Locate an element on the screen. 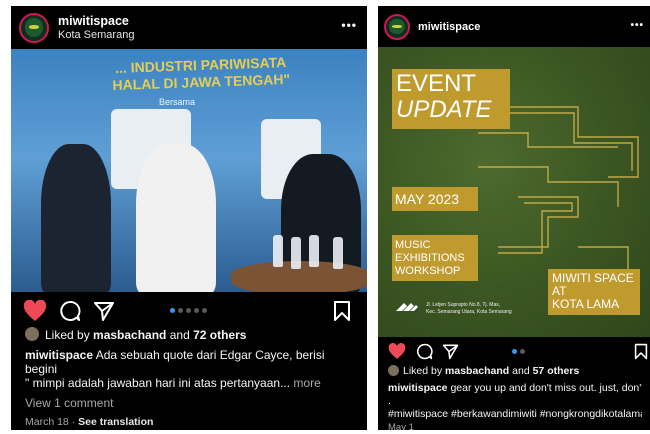 This screenshot has width=650, height=434. brand-logo-icon is located at coordinates (407, 307).